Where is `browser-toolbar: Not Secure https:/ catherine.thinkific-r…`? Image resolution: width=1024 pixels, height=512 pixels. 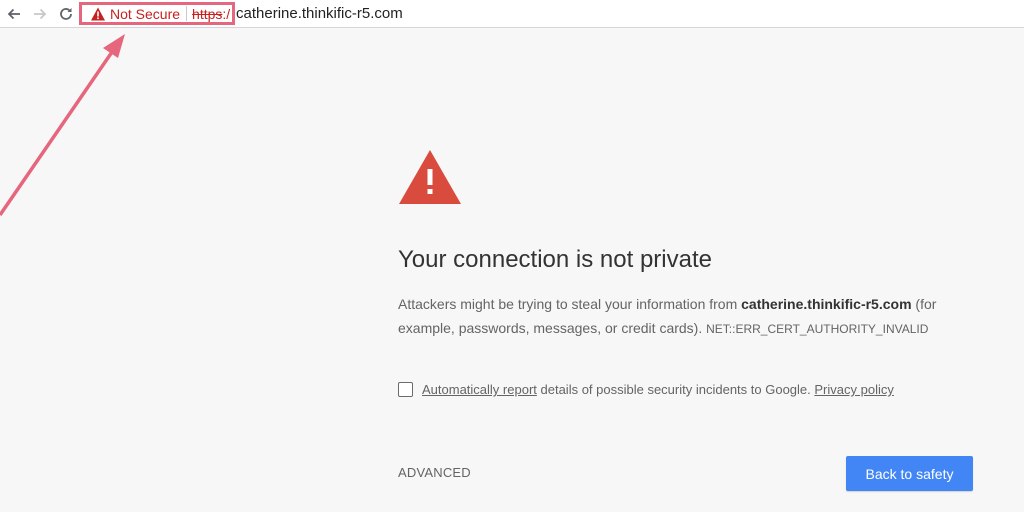 browser-toolbar: Not Secure https:/ catherine.thinkific-r… is located at coordinates (512, 14).